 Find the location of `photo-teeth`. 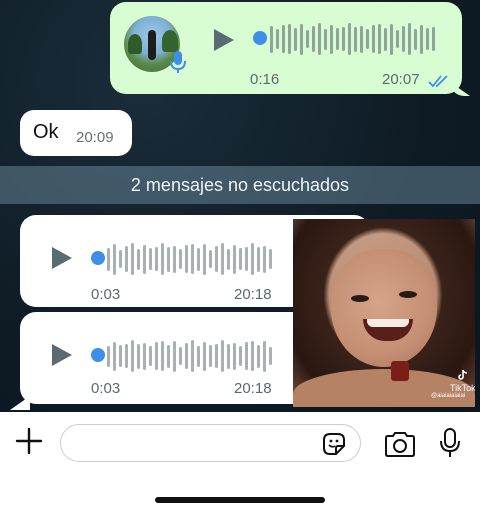

photo-teeth is located at coordinates (388, 323).